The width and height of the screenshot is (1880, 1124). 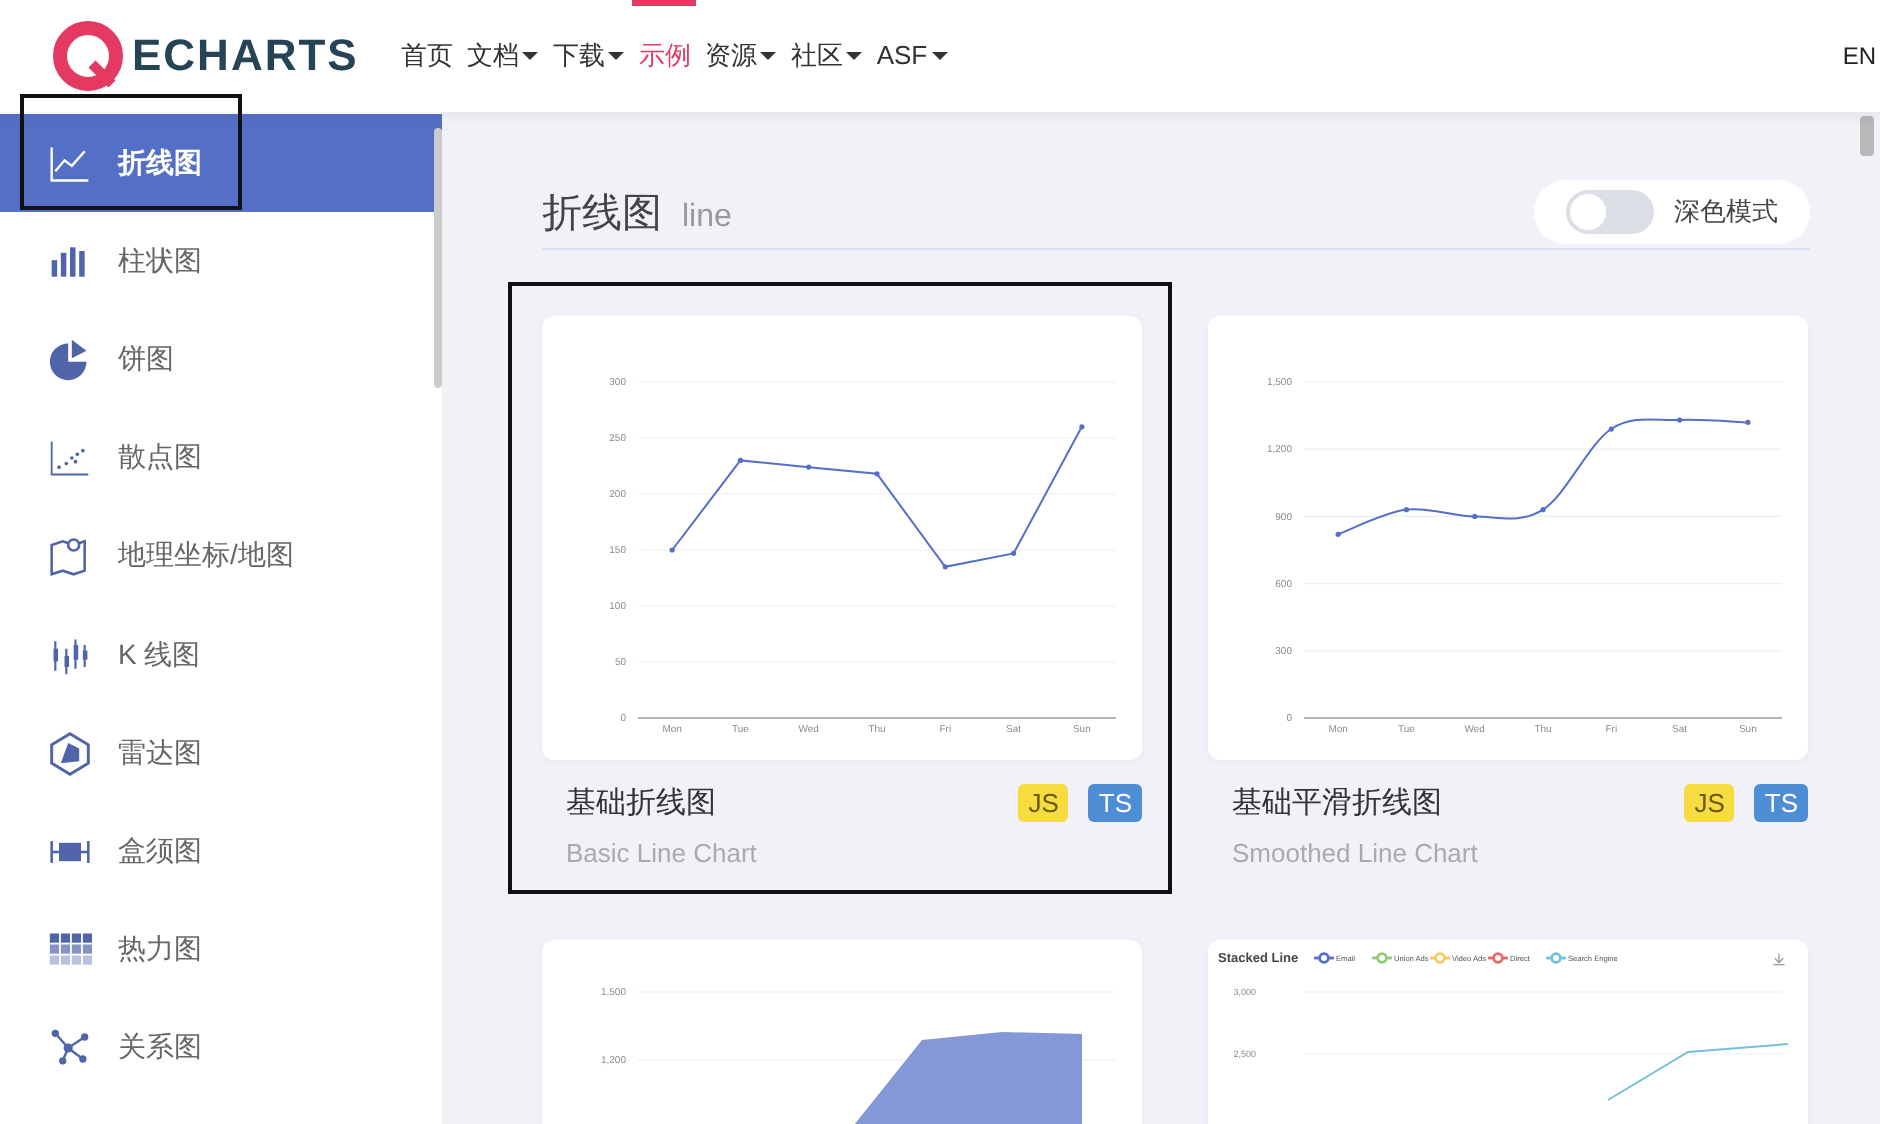 What do you see at coordinates (70, 359) in the screenshot?
I see `pie-chart-icon` at bounding box center [70, 359].